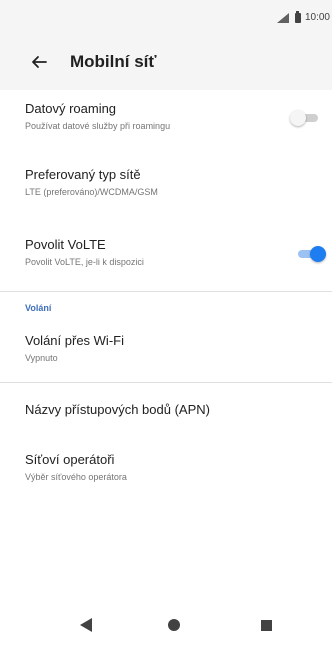 This screenshot has height=668, width=332. Describe the element at coordinates (170, 348) in the screenshot. I see `setting-wifi-calling: Volání přes Wi-Fi Vypnuto` at that location.